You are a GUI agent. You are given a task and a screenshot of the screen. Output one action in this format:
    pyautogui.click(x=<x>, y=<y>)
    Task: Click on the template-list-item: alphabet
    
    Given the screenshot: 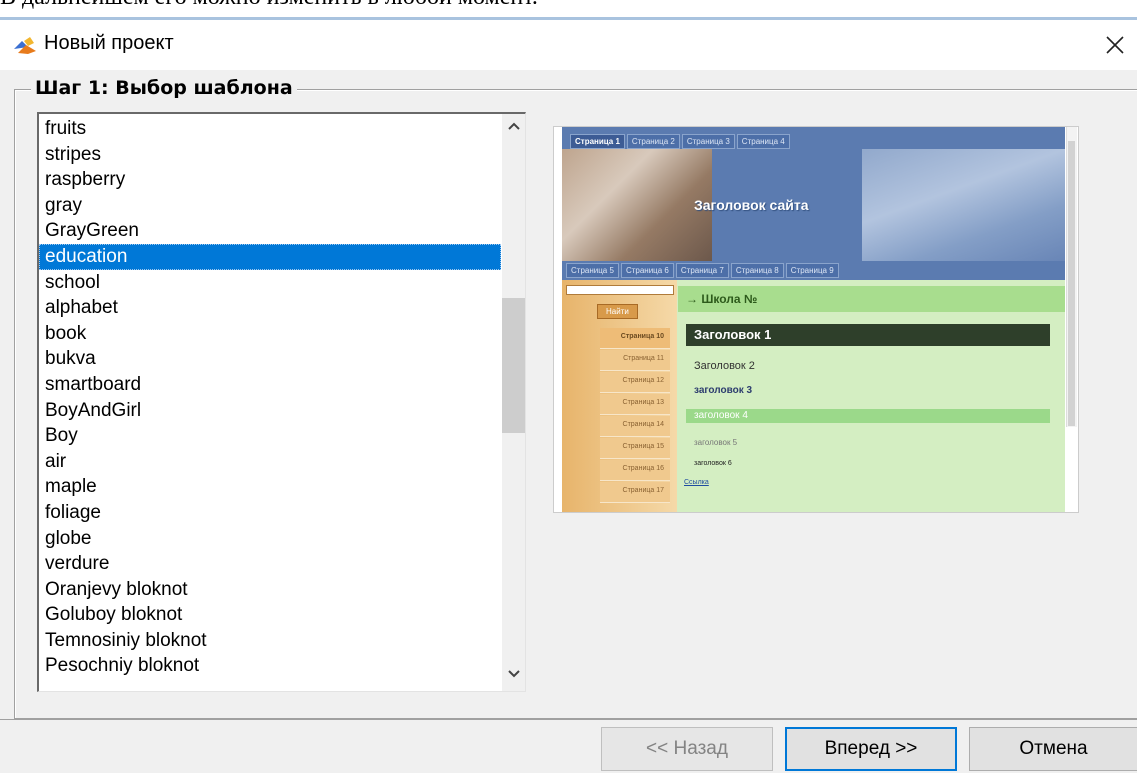 What is the action you would take?
    pyautogui.click(x=270, y=308)
    